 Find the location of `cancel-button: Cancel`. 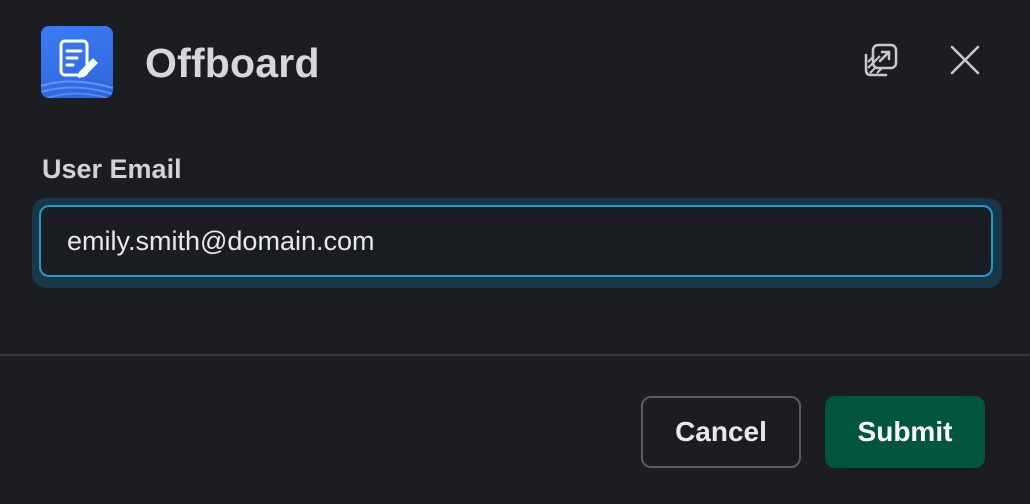

cancel-button: Cancel is located at coordinates (721, 432).